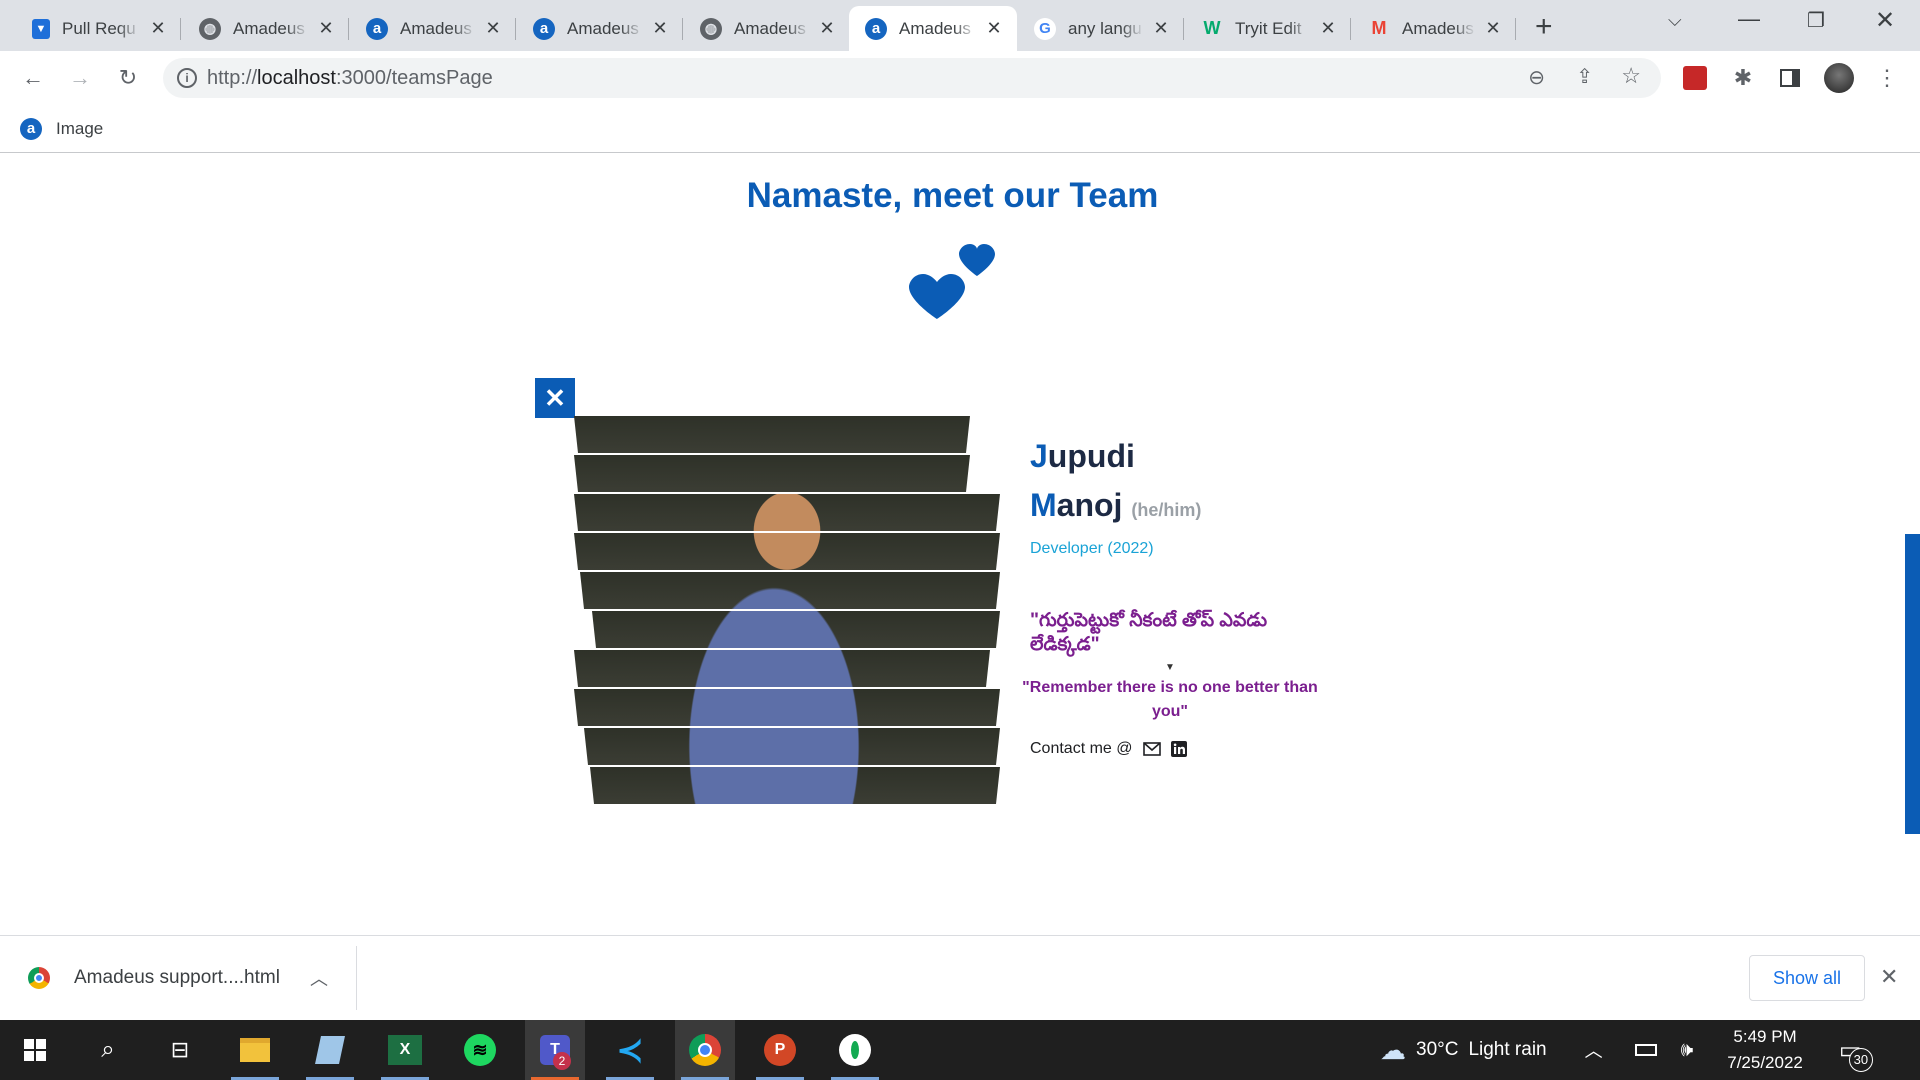 This screenshot has height=1080, width=1920. I want to click on address-bar: i http://localhost:3000/teamsPage ⊖ ⇪ ☆, so click(912, 78).